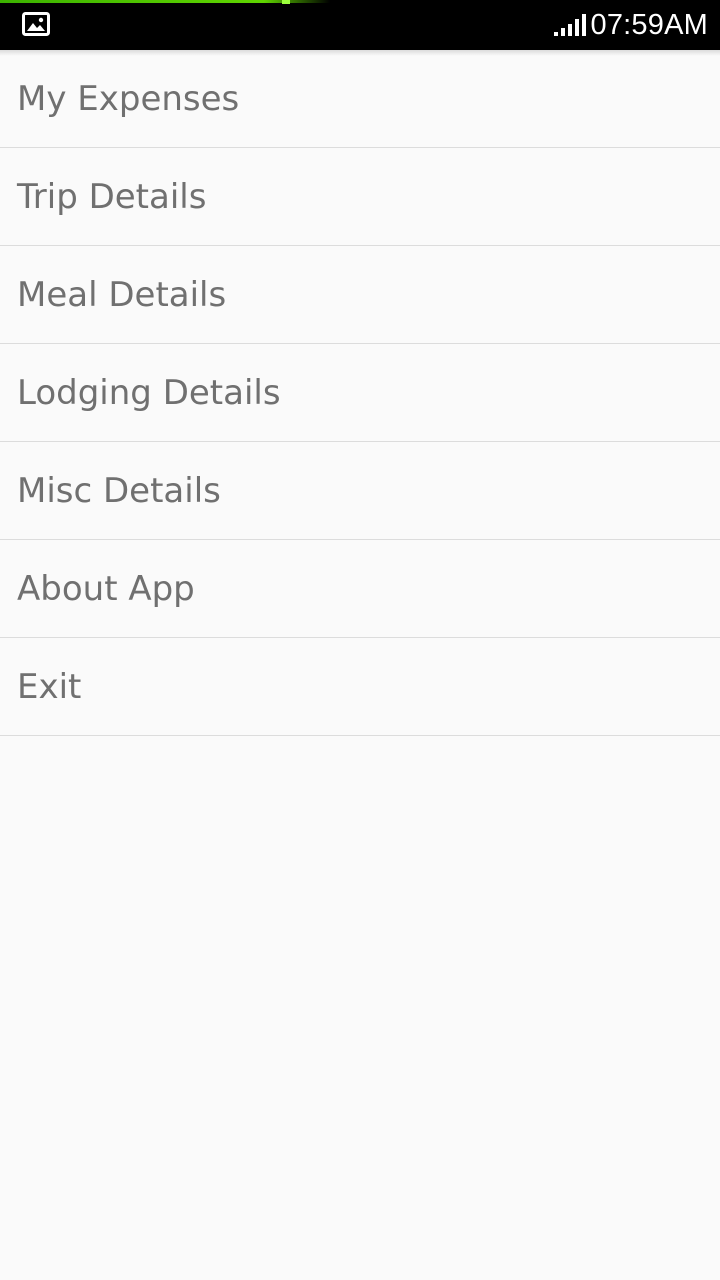  I want to click on status-clock: 07:59AM, so click(649, 24).